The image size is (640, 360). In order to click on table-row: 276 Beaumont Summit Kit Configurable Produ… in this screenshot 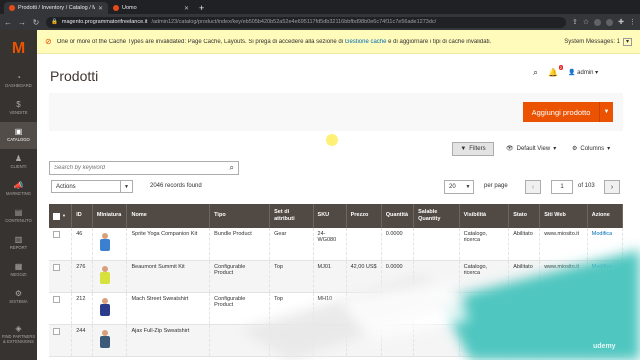, I will do `click(336, 276)`.